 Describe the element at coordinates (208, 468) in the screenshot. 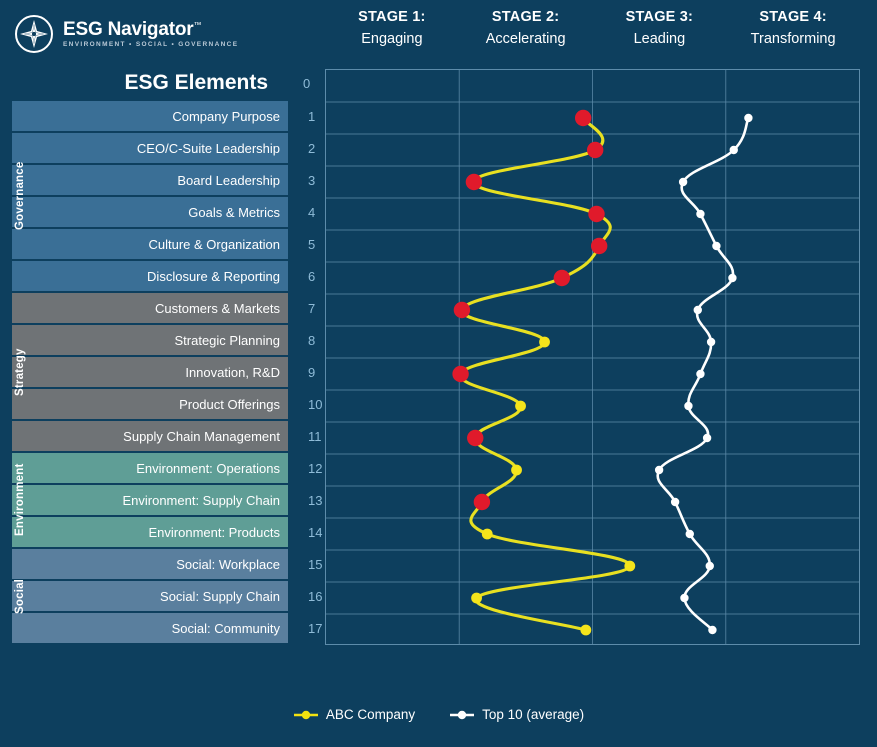

I see `esg-element-label: Environment: Operations` at that location.